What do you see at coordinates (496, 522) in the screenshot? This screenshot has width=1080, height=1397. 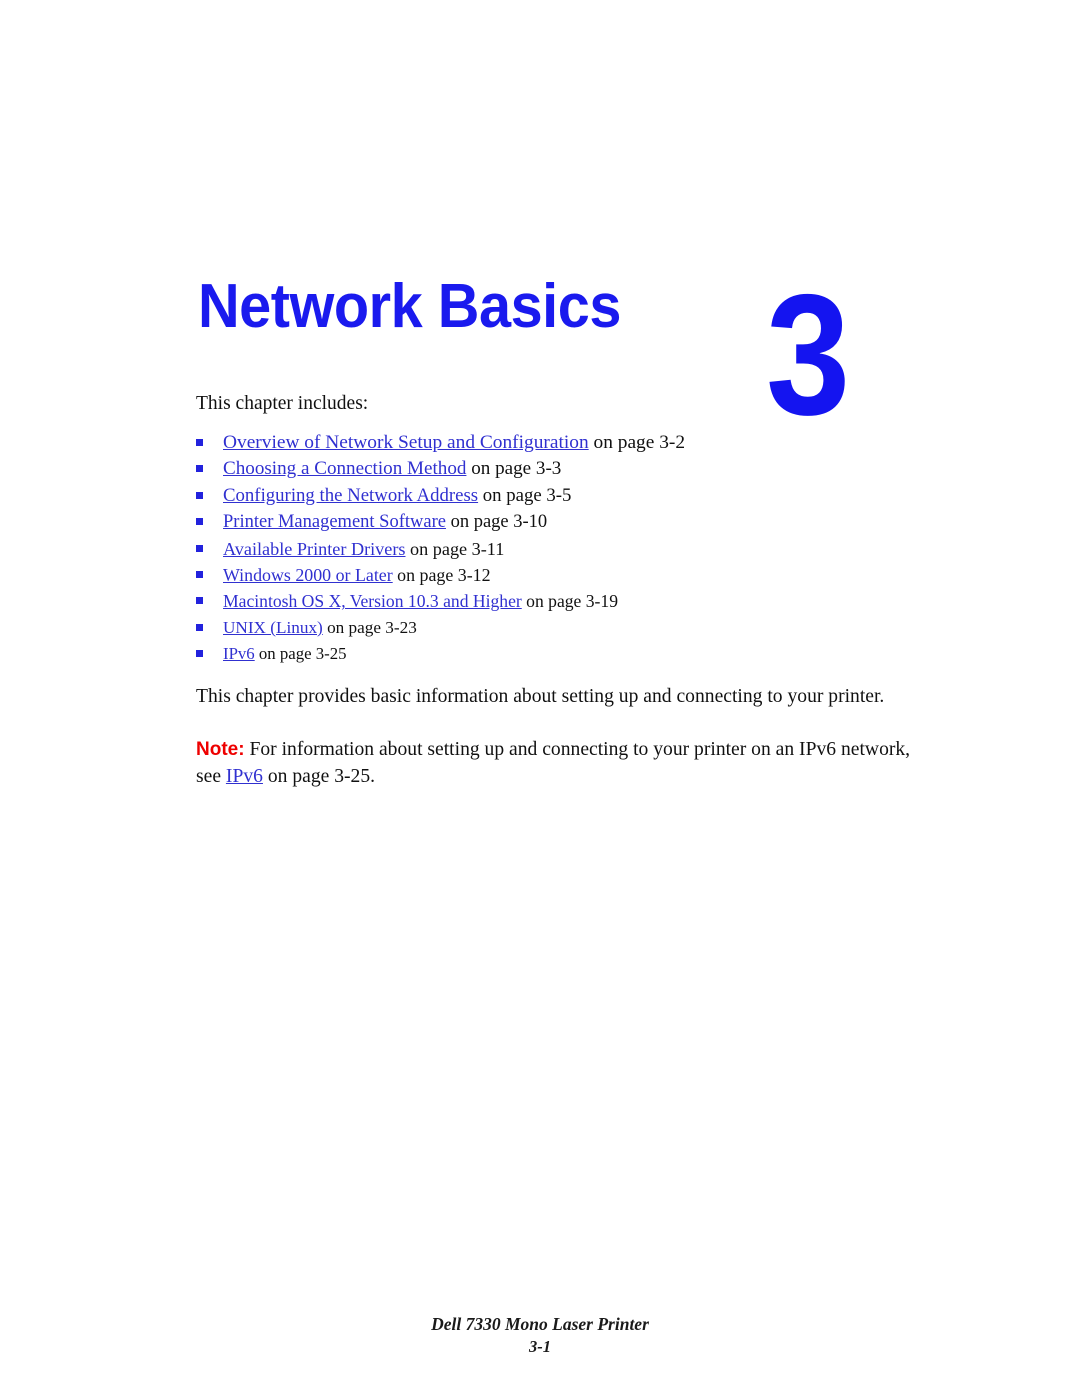 I see `toc-page-reference: on page 3-10` at bounding box center [496, 522].